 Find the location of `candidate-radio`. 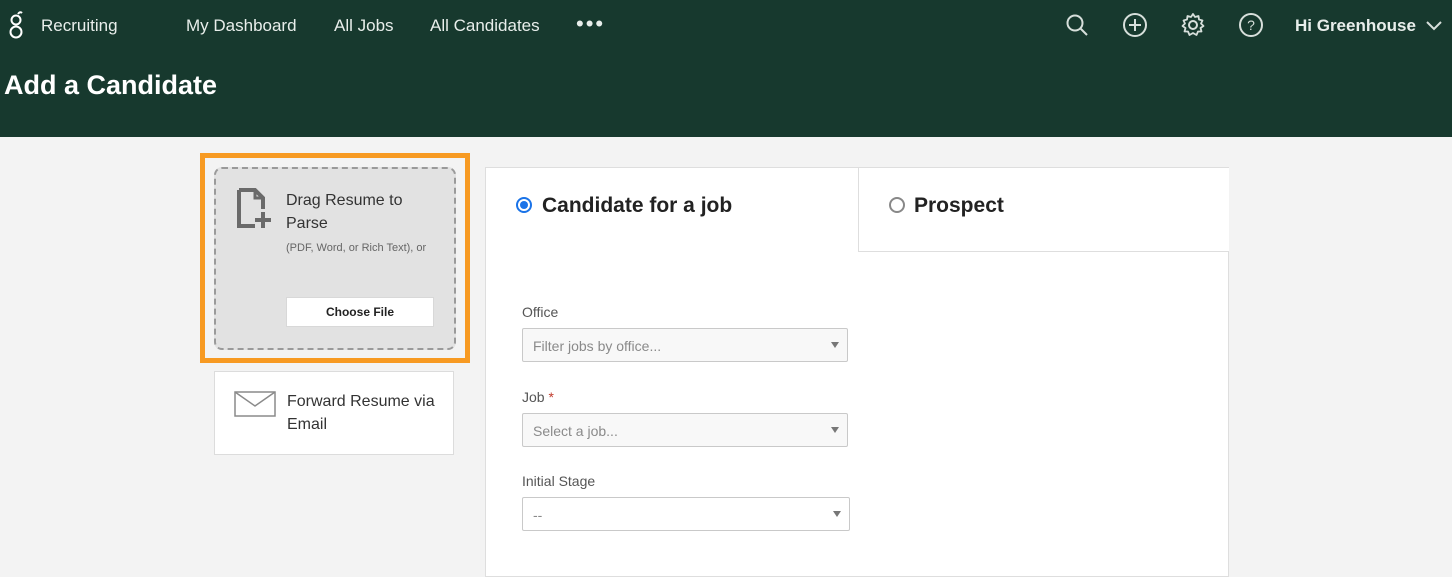

candidate-radio is located at coordinates (524, 205).